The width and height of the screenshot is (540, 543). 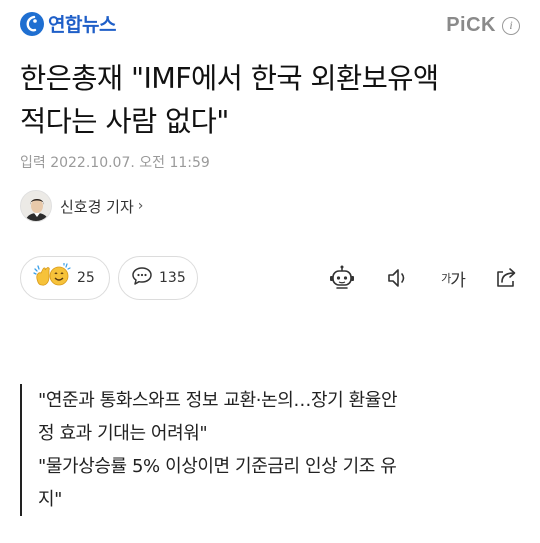 What do you see at coordinates (123, 433) in the screenshot?
I see `summary-line-2: 정 효과 기대는 어려워"` at bounding box center [123, 433].